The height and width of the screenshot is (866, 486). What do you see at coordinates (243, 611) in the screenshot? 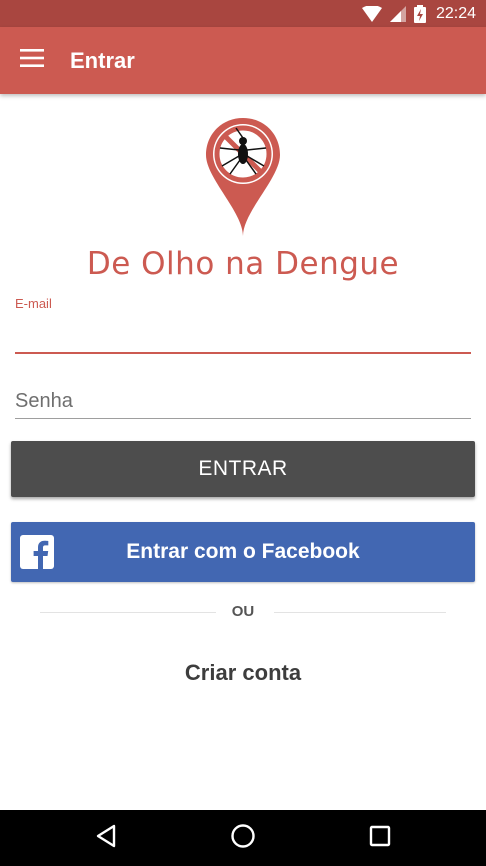
I see `divider-or-text: OU` at bounding box center [243, 611].